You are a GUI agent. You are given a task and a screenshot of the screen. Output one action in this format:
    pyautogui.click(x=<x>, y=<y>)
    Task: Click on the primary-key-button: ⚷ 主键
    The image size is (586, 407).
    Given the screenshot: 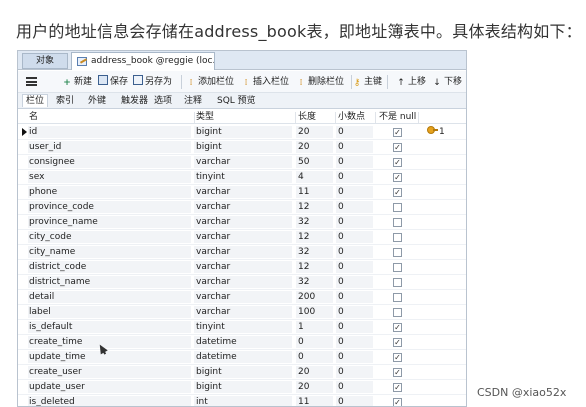 What is the action you would take?
    pyautogui.click(x=367, y=82)
    